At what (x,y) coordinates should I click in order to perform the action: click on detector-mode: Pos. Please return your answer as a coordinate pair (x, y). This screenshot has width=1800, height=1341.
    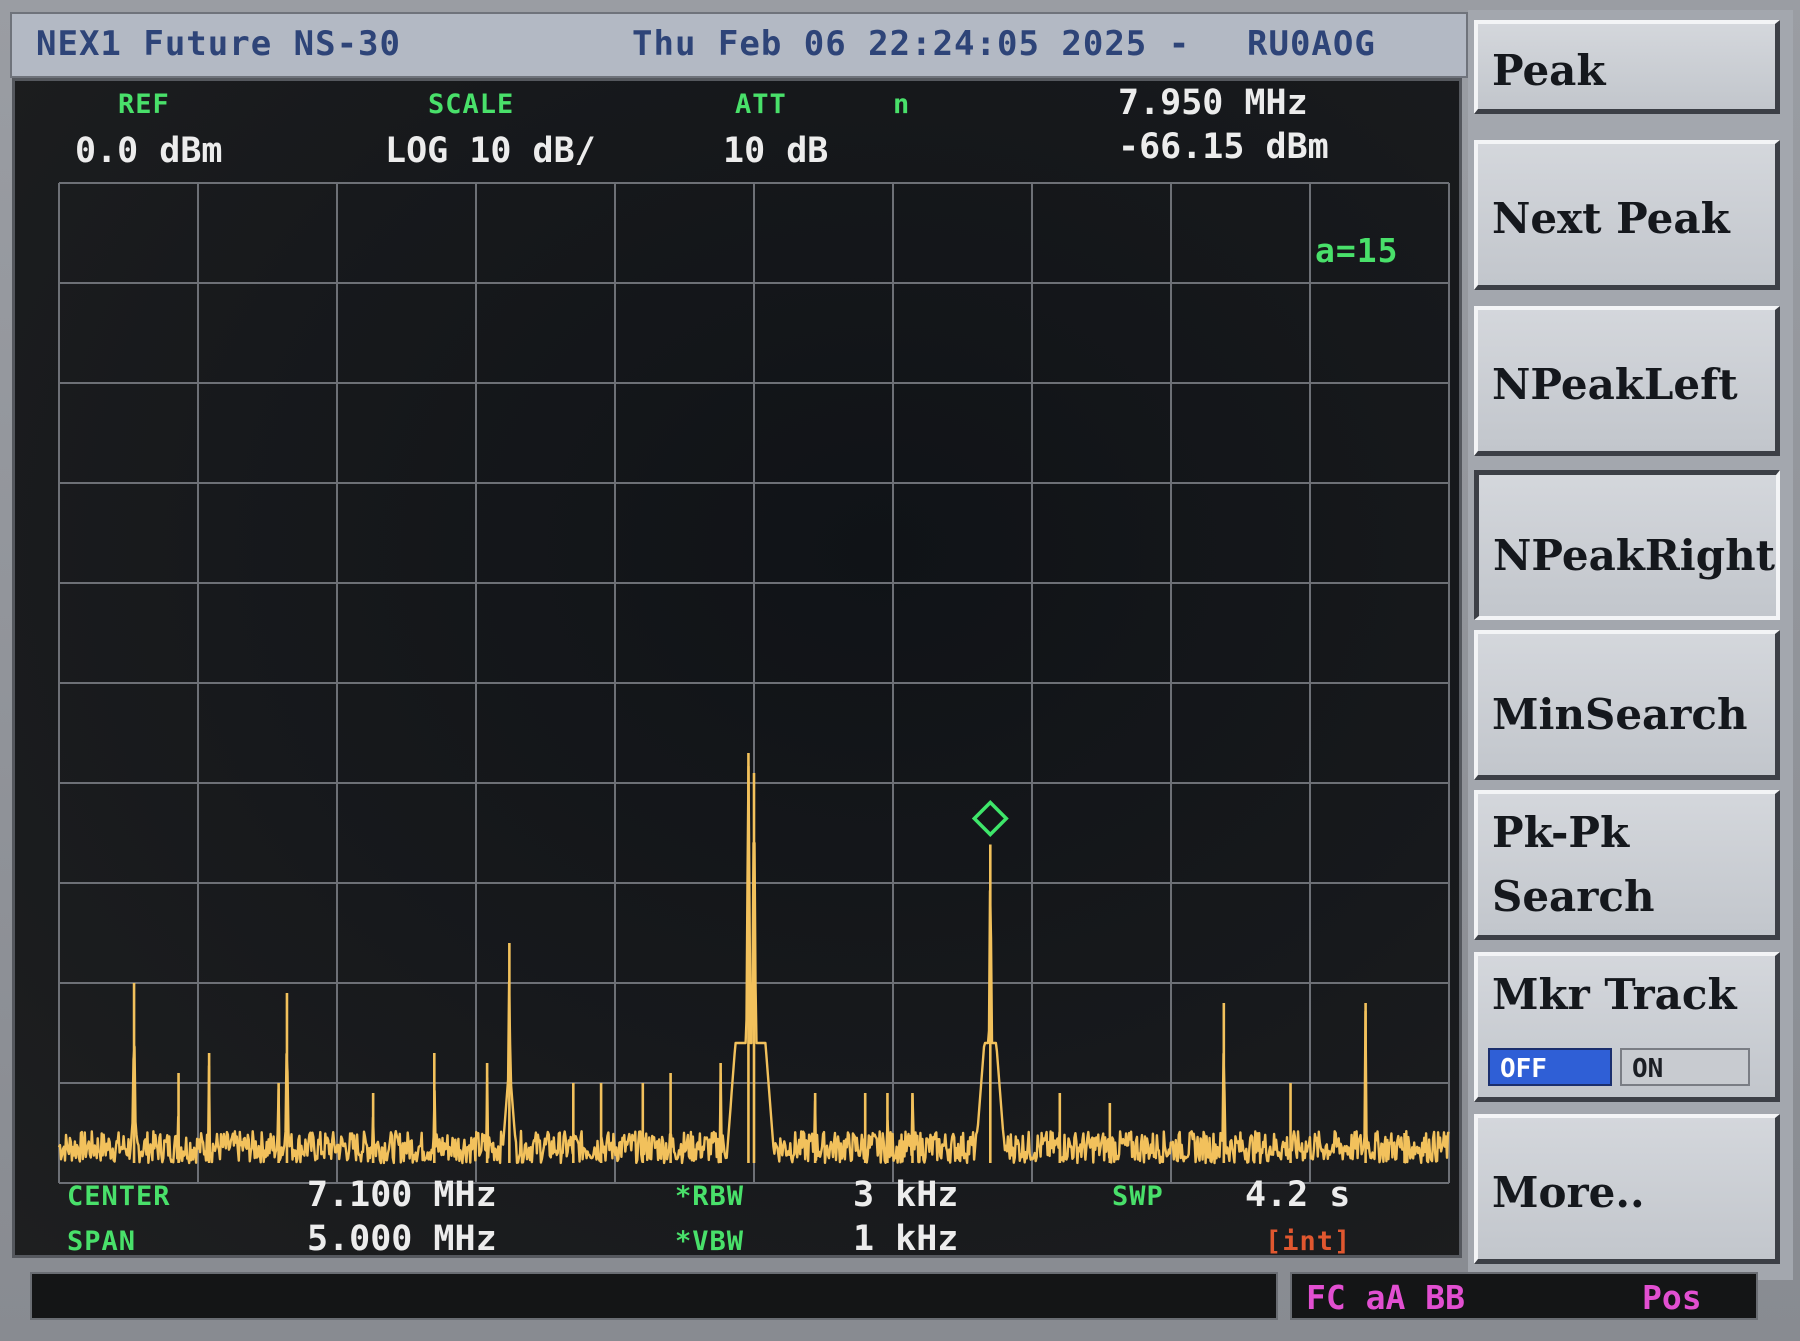
    Looking at the image, I should click on (1672, 1297).